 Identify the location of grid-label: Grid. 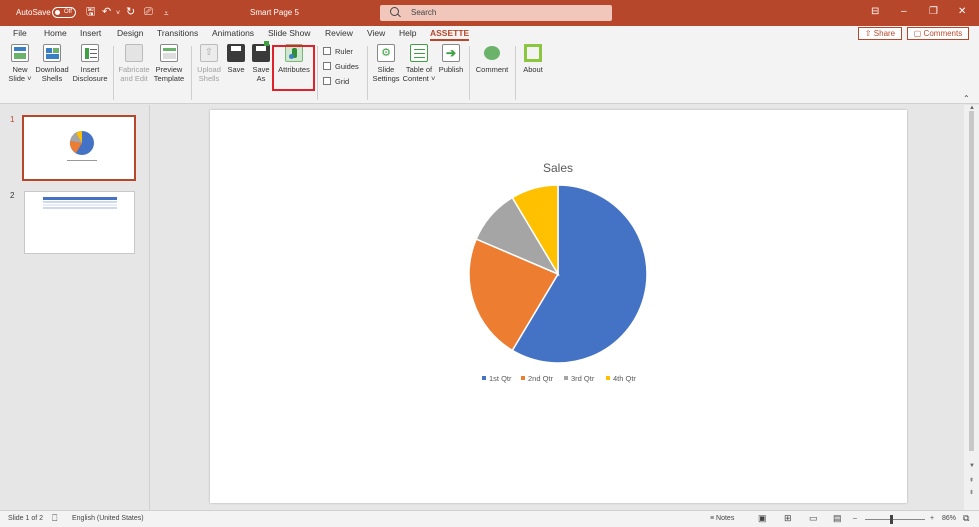
(342, 81).